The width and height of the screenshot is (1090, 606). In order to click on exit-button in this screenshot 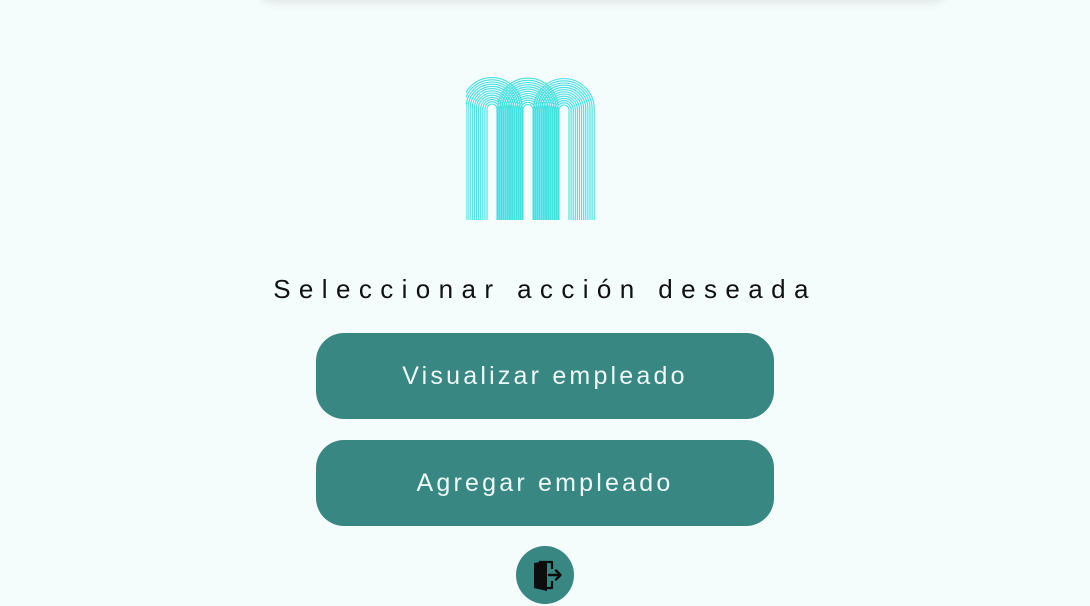, I will do `click(545, 575)`.